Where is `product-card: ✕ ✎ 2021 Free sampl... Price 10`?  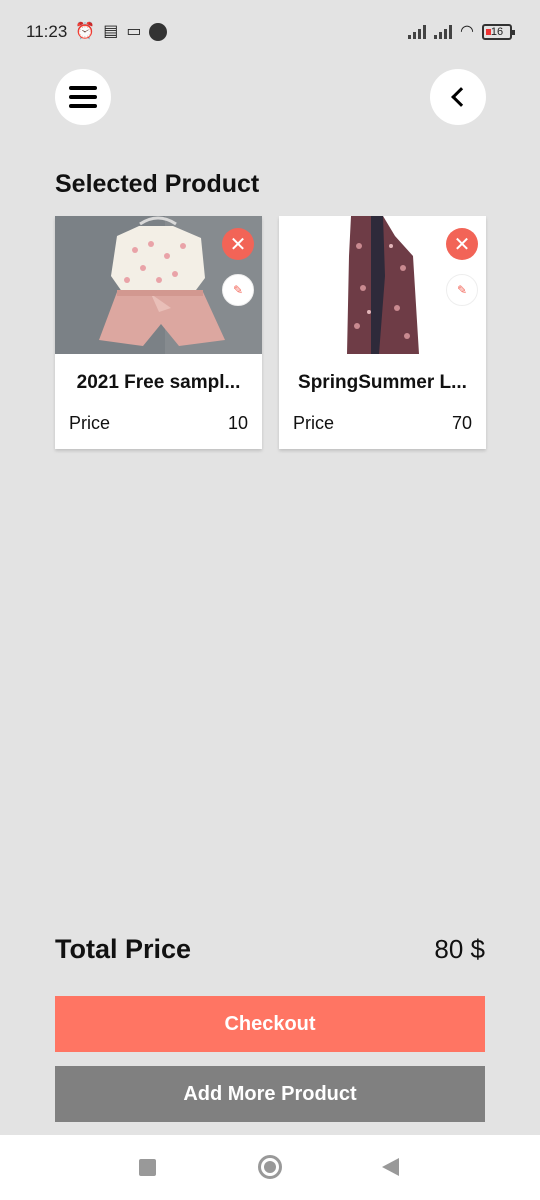
product-card: ✕ ✎ 2021 Free sampl... Price 10 is located at coordinates (158, 332).